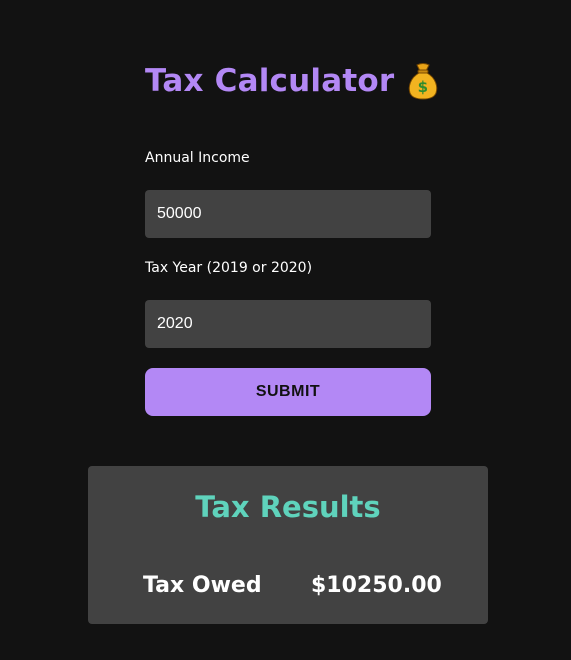 The height and width of the screenshot is (660, 571). What do you see at coordinates (376, 585) in the screenshot?
I see `tax-owed-value: $10250.00` at bounding box center [376, 585].